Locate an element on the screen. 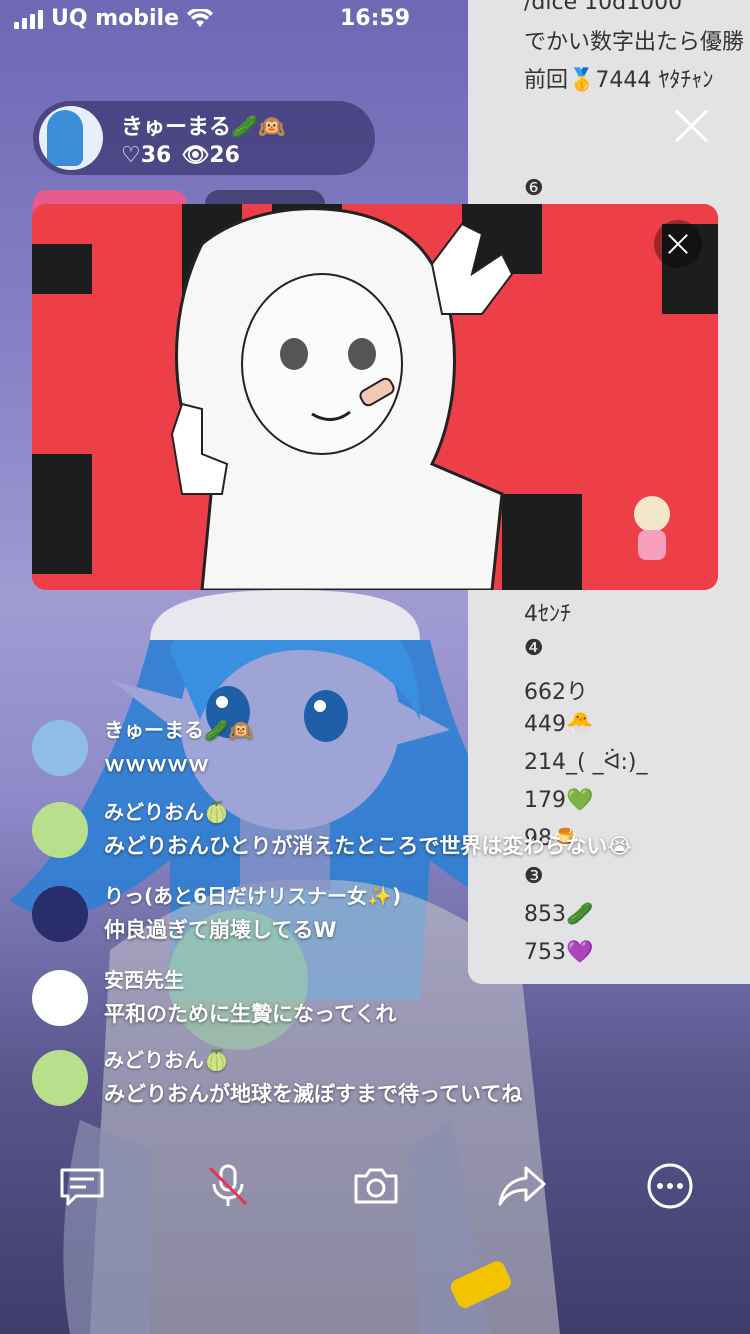 Image resolution: width=750 pixels, height=1334 pixels. carrier-group: UQ mobile is located at coordinates (114, 18).